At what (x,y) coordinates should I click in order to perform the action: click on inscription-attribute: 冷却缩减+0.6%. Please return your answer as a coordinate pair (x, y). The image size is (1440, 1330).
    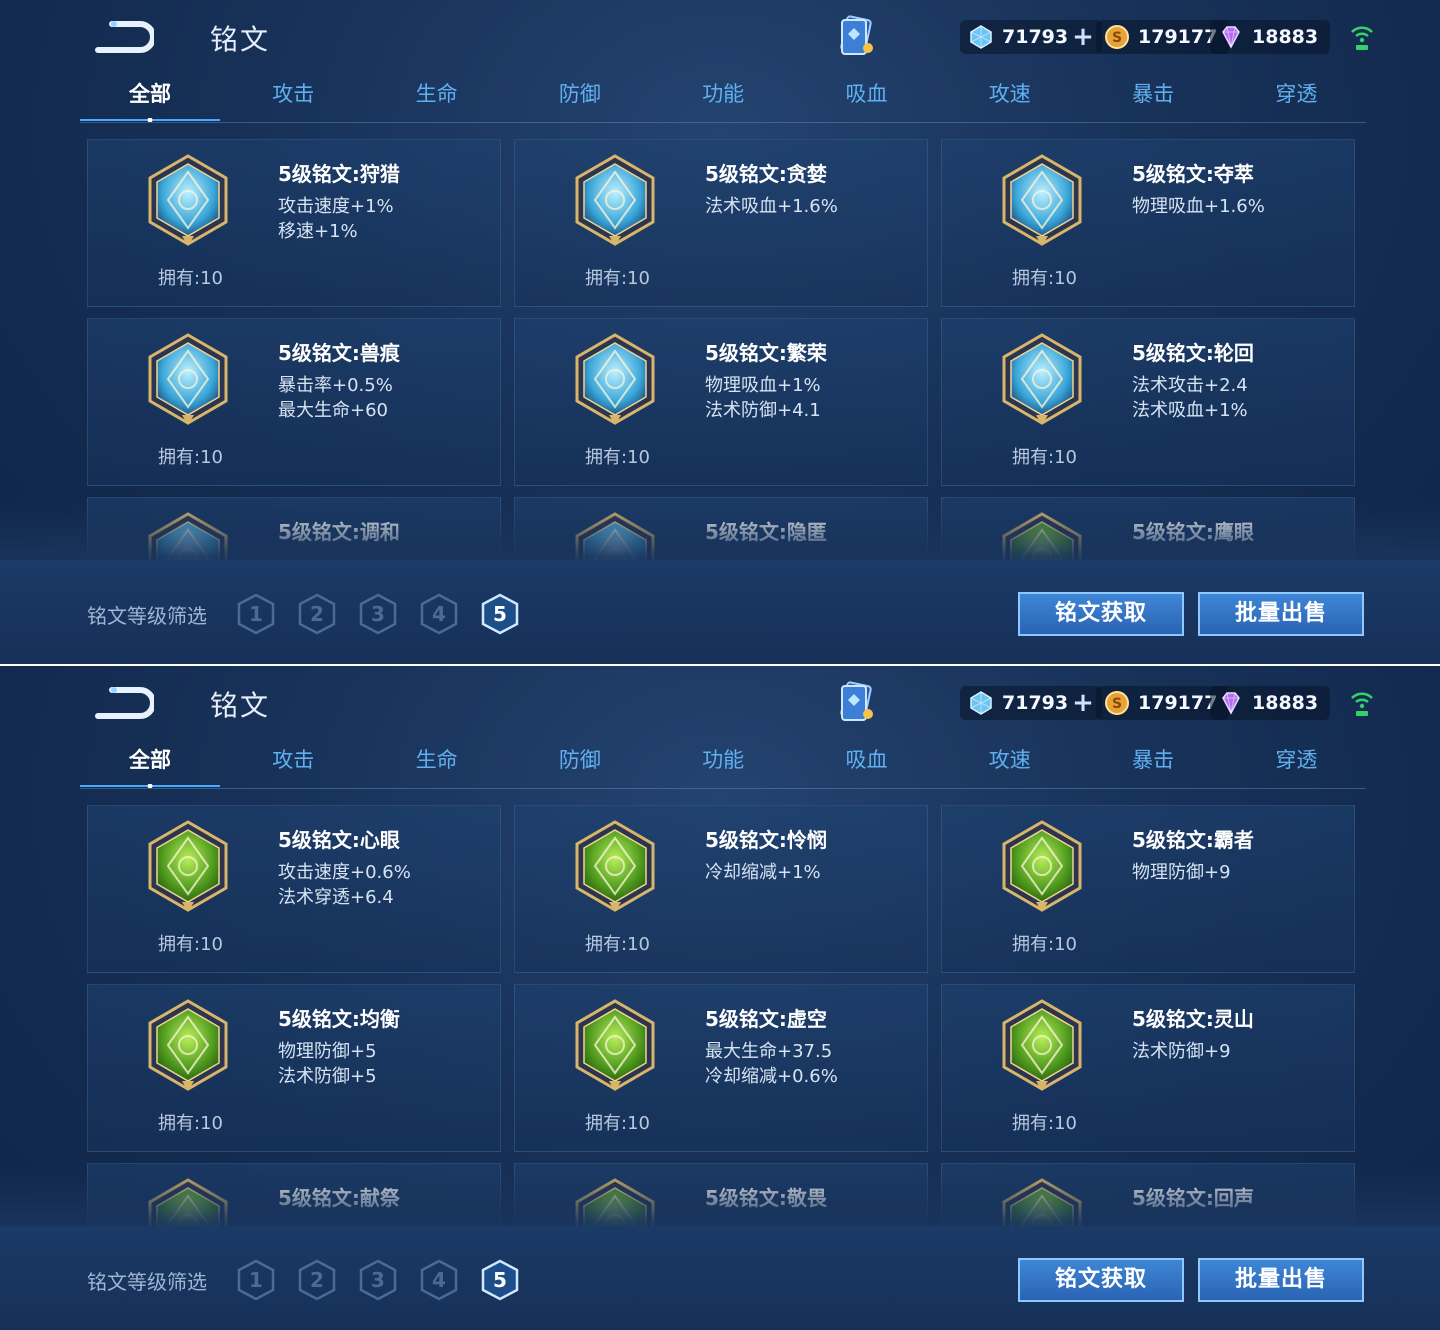
    Looking at the image, I should click on (771, 1076).